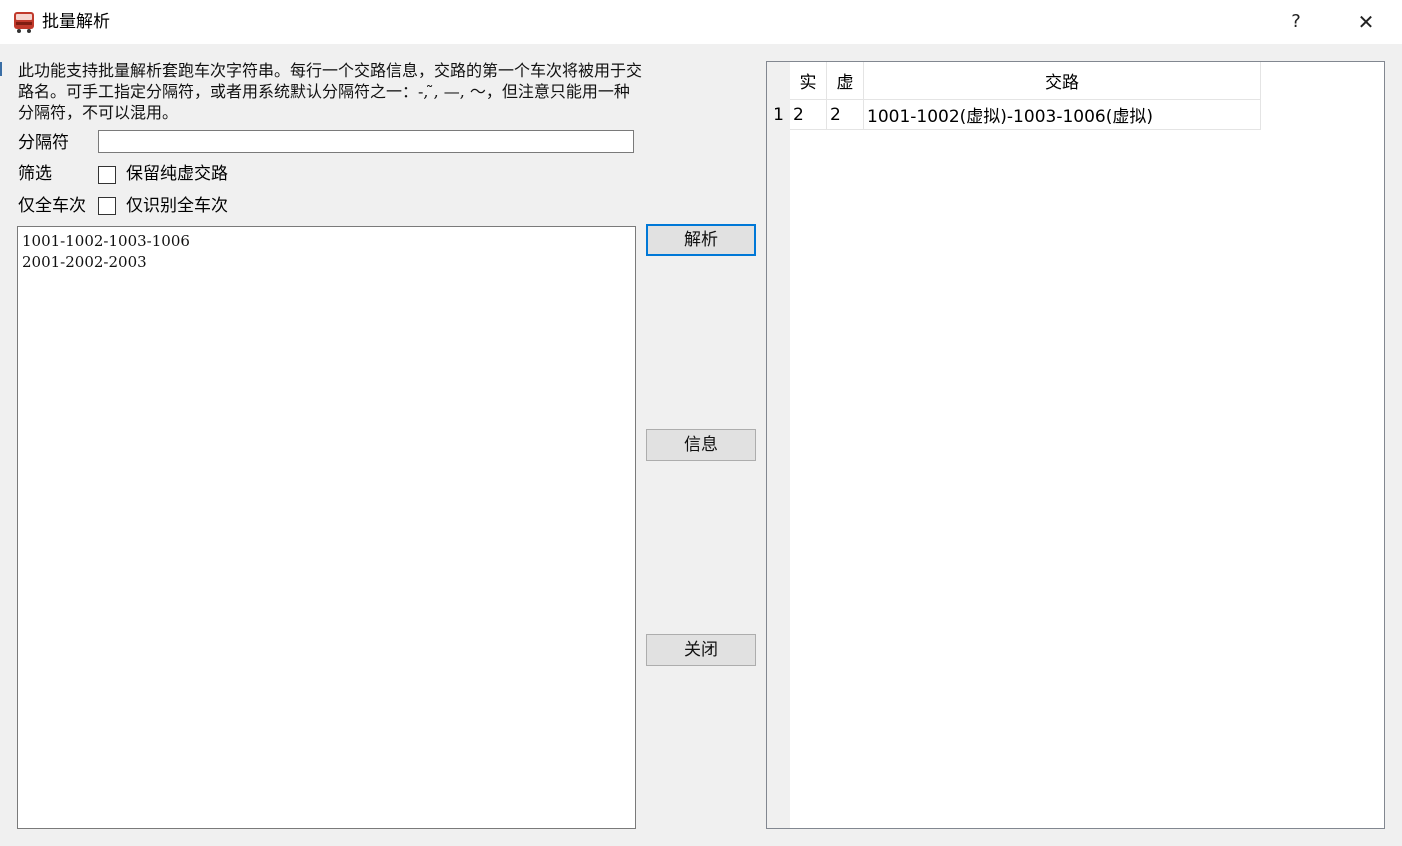 This screenshot has height=846, width=1402. What do you see at coordinates (177, 206) in the screenshot?
I see `full-train-only-label: 仅识别全车次` at bounding box center [177, 206].